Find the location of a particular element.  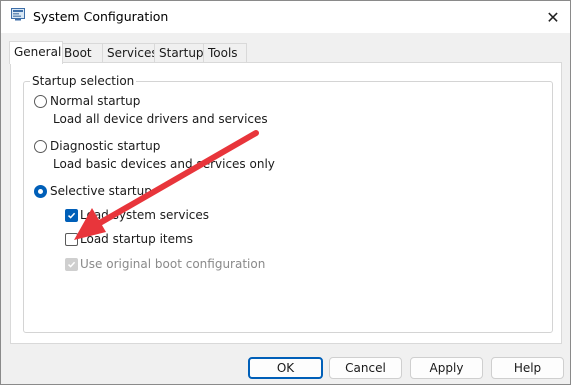

selective-startup-radio is located at coordinates (40, 191).